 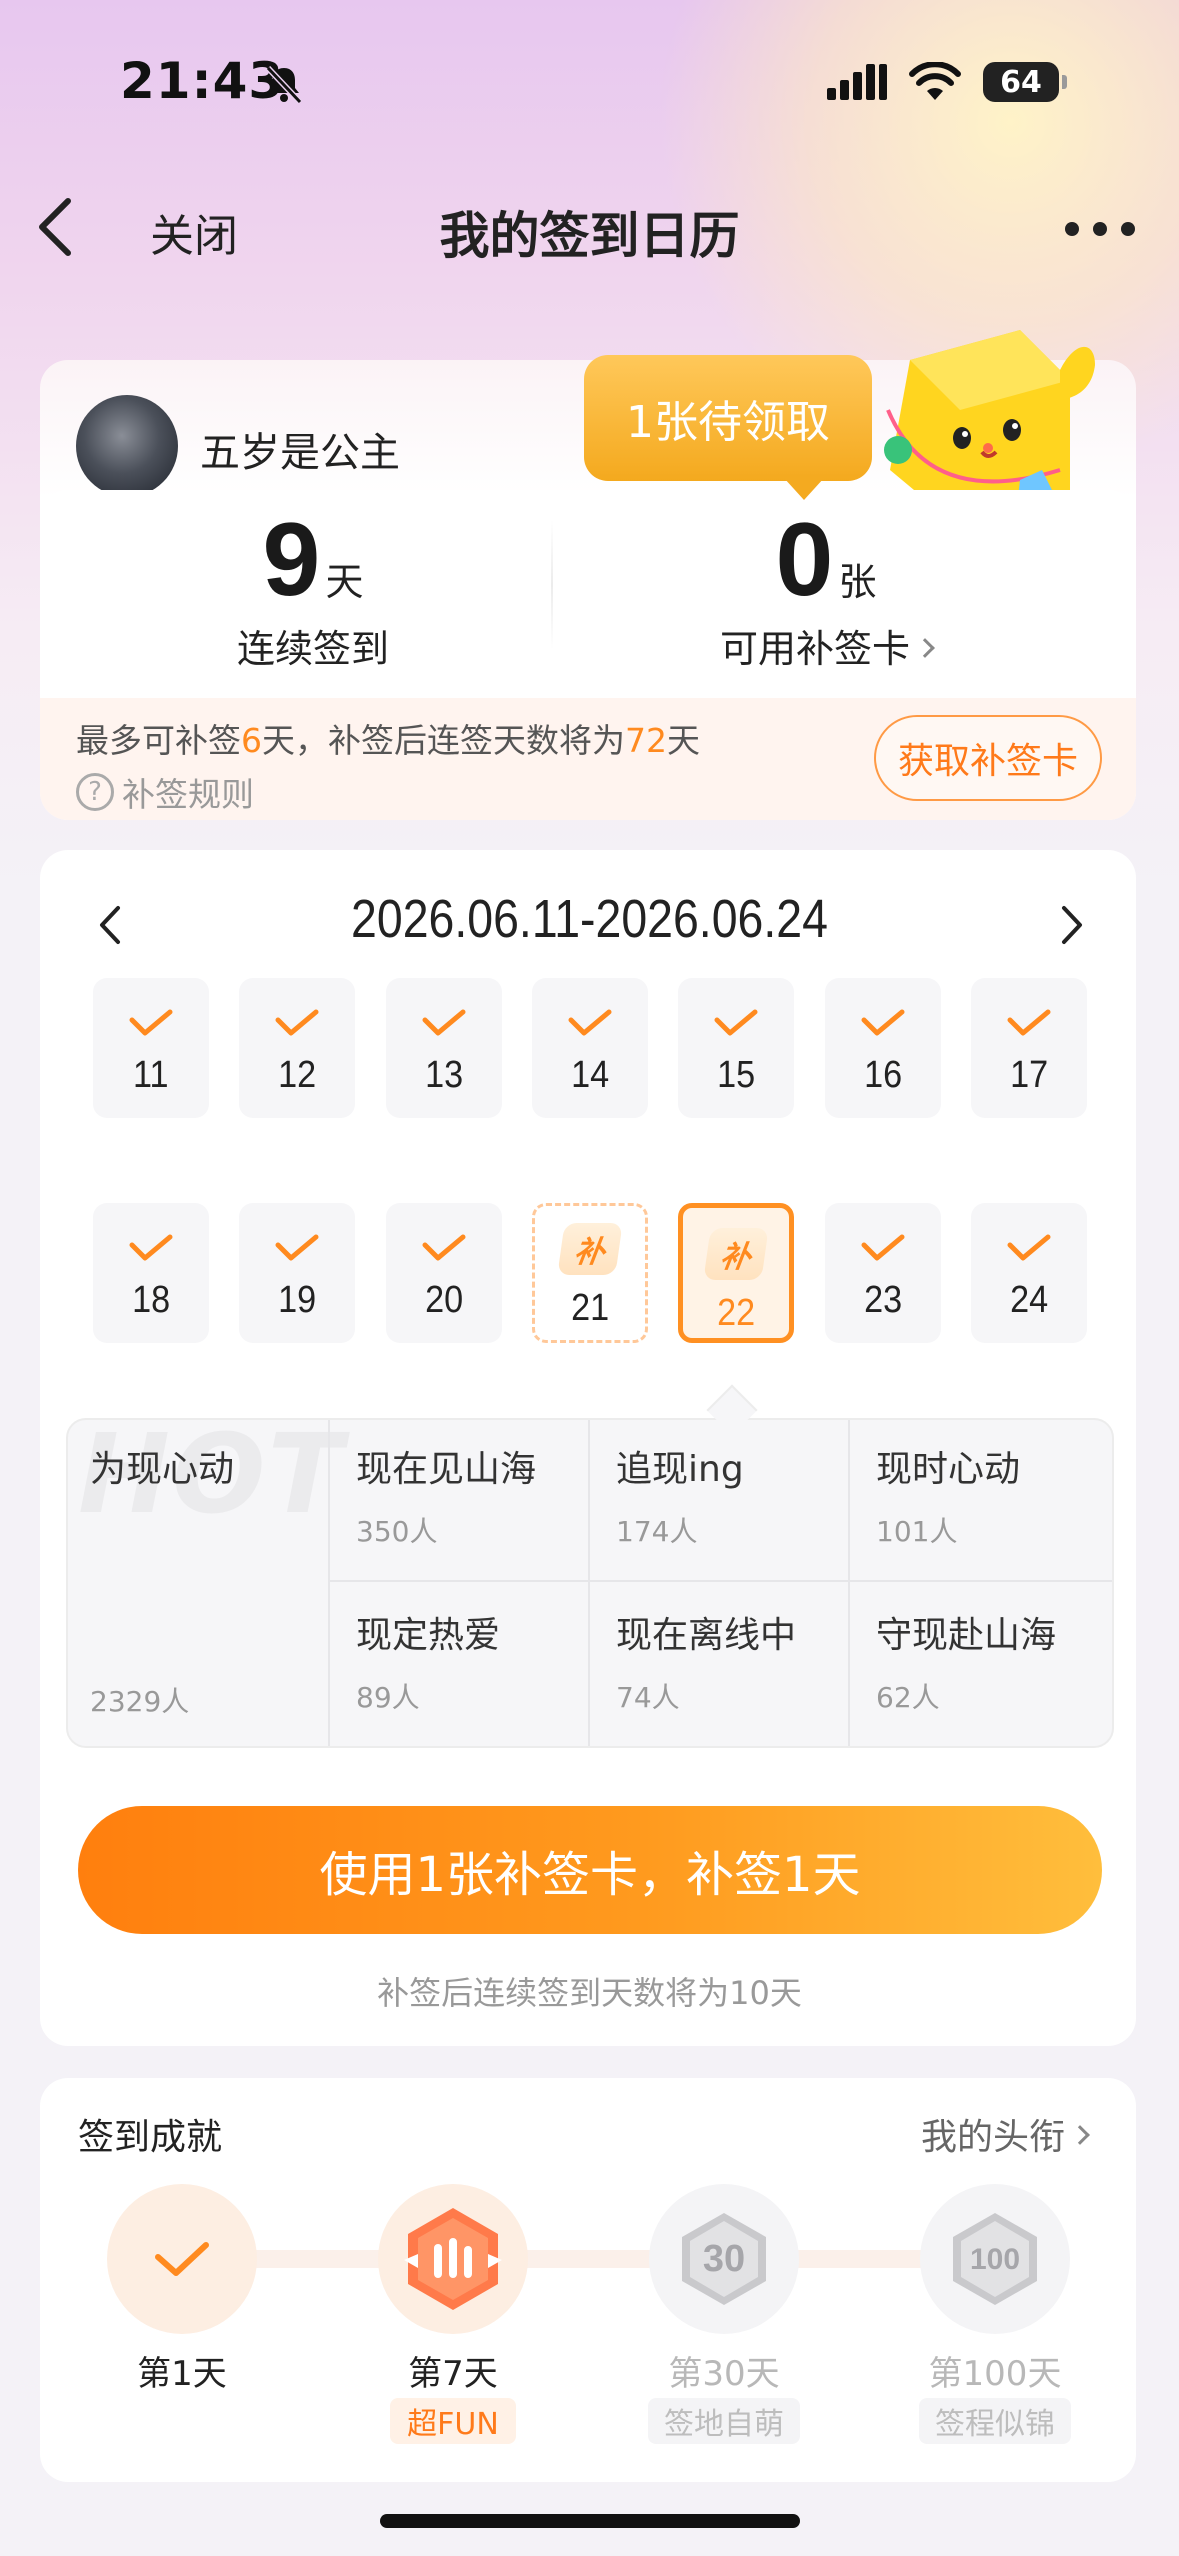 I want to click on battery-indicator: 64, so click(x=1025, y=82).